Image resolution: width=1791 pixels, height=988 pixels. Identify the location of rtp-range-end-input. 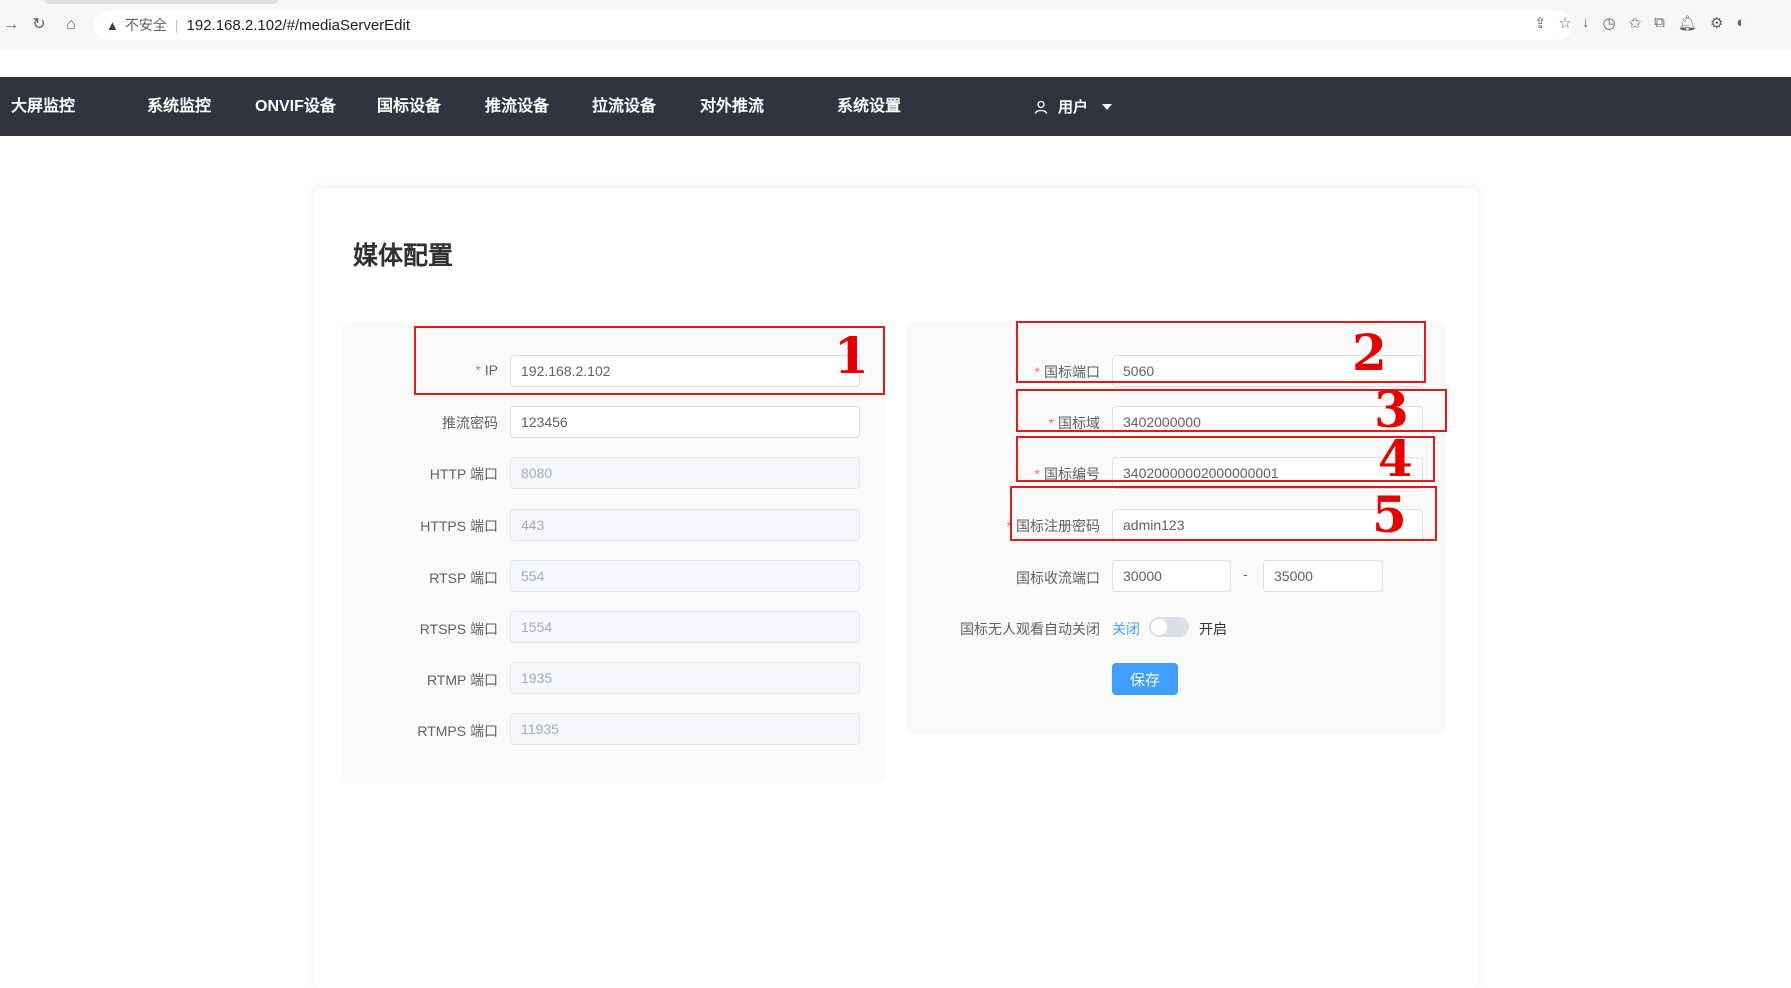
(1323, 576).